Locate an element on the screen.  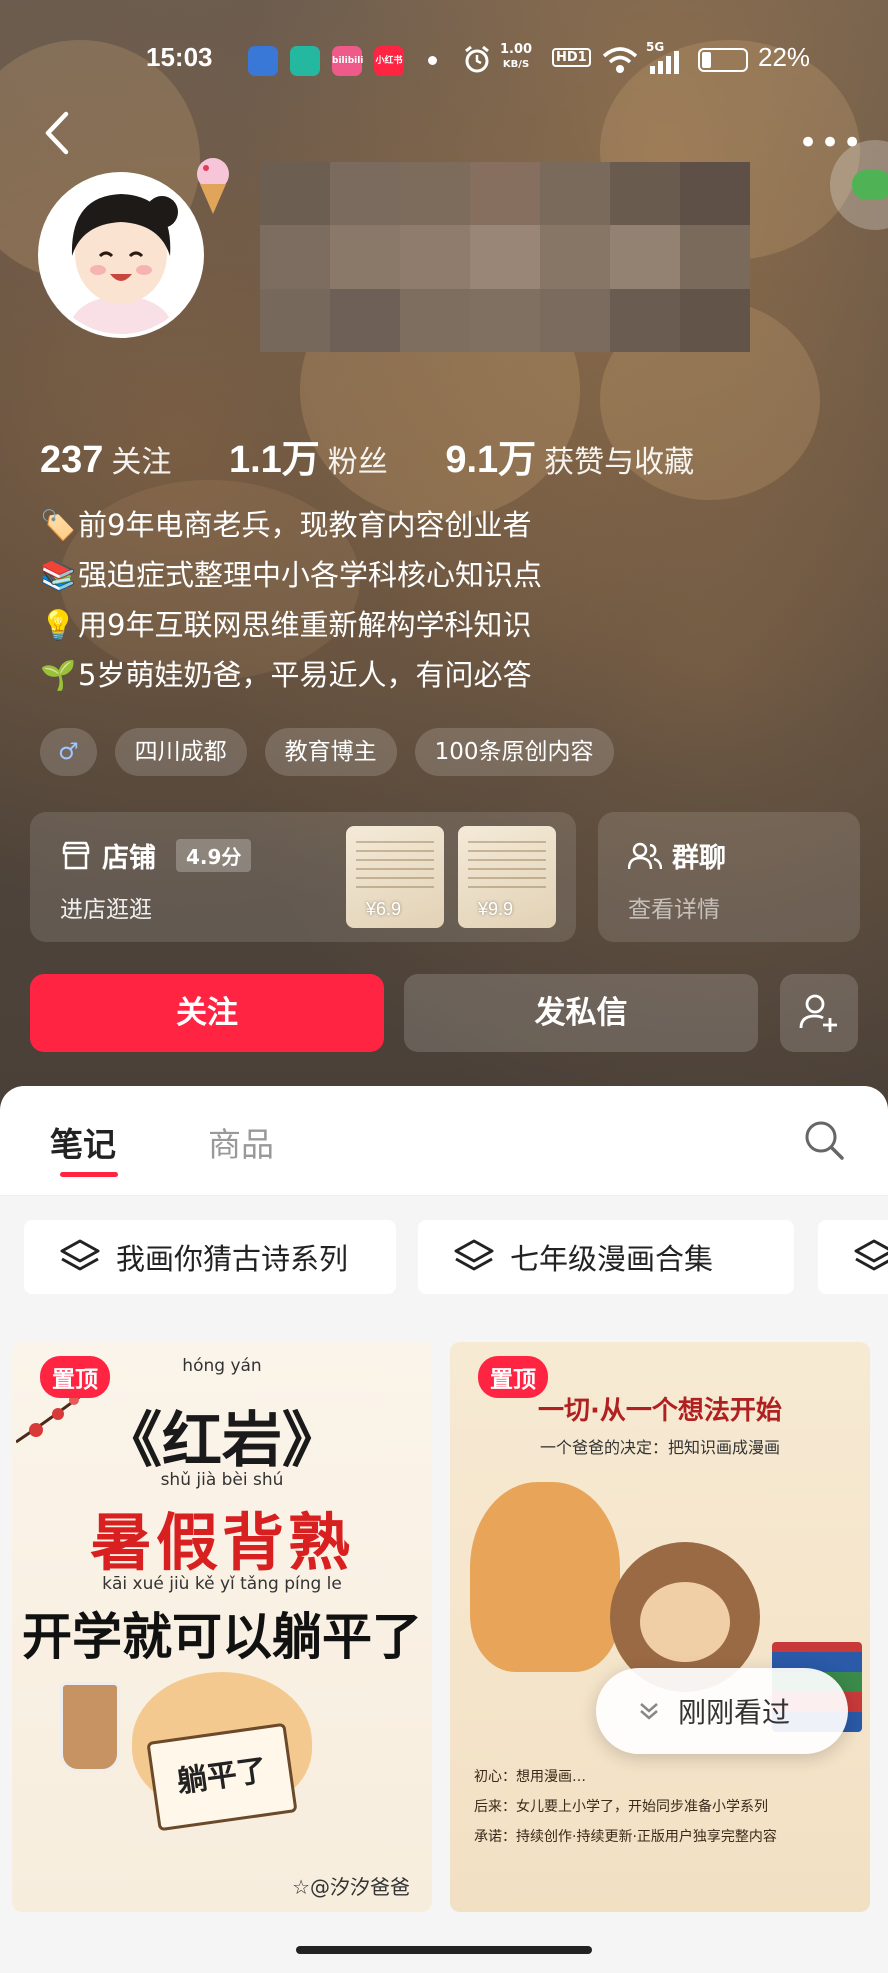
shop-product-thumbnail: ¥6.9 is located at coordinates (395, 877).